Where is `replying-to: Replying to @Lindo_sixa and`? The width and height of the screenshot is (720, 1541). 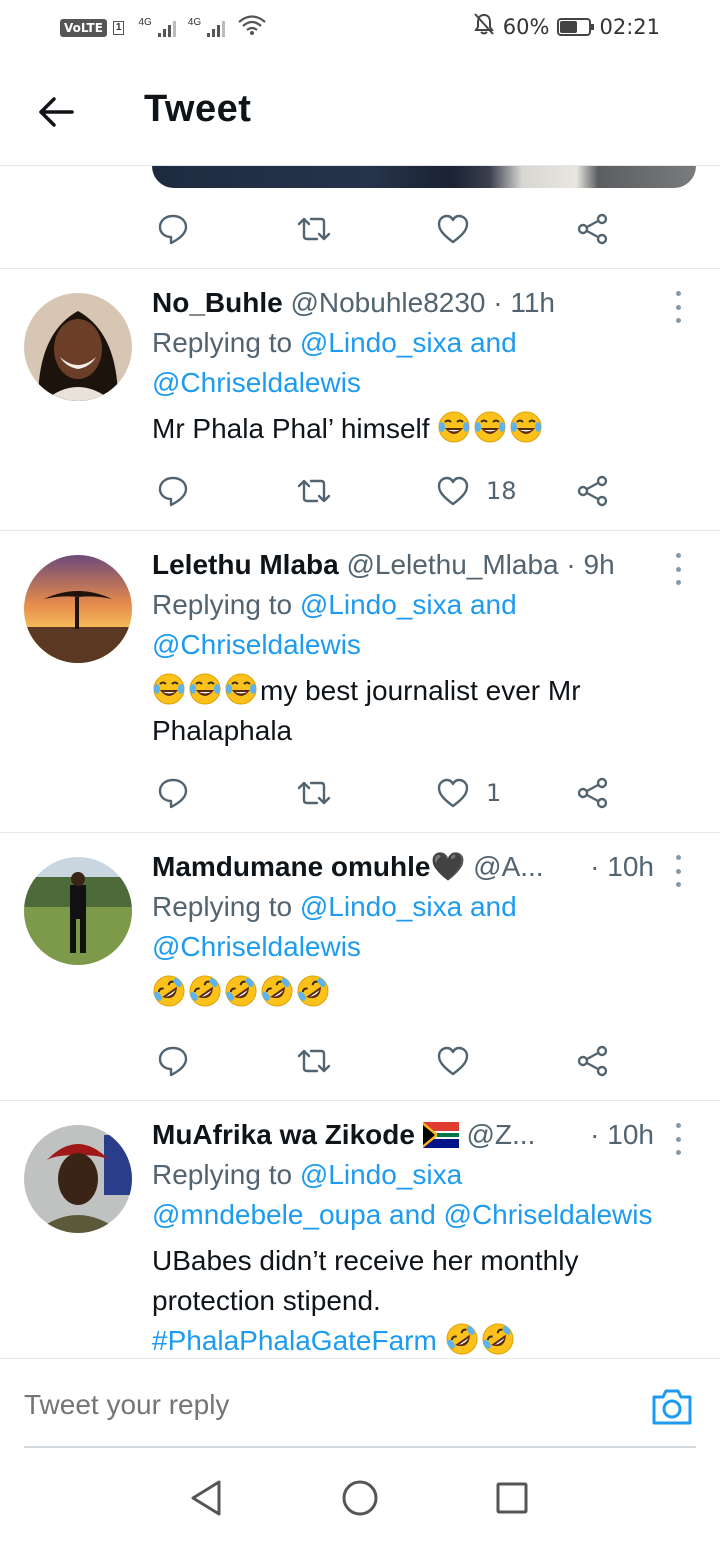
replying-to: Replying to @Lindo_sixa and is located at coordinates (412, 605).